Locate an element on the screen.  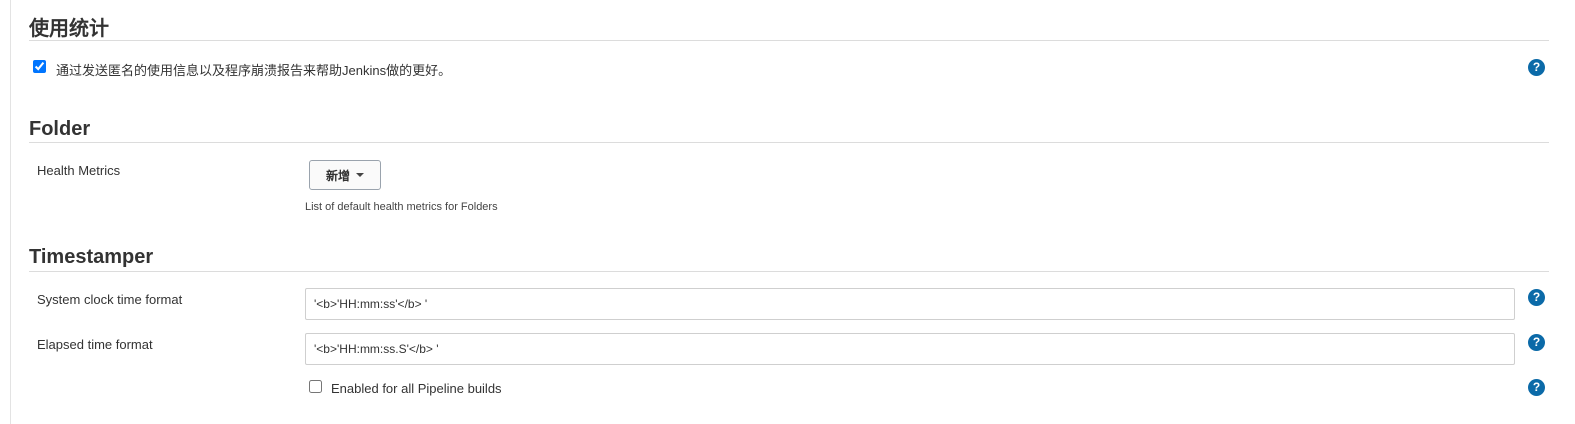
pipeline-builds-label: Enabled for all Pipeline builds is located at coordinates (416, 388).